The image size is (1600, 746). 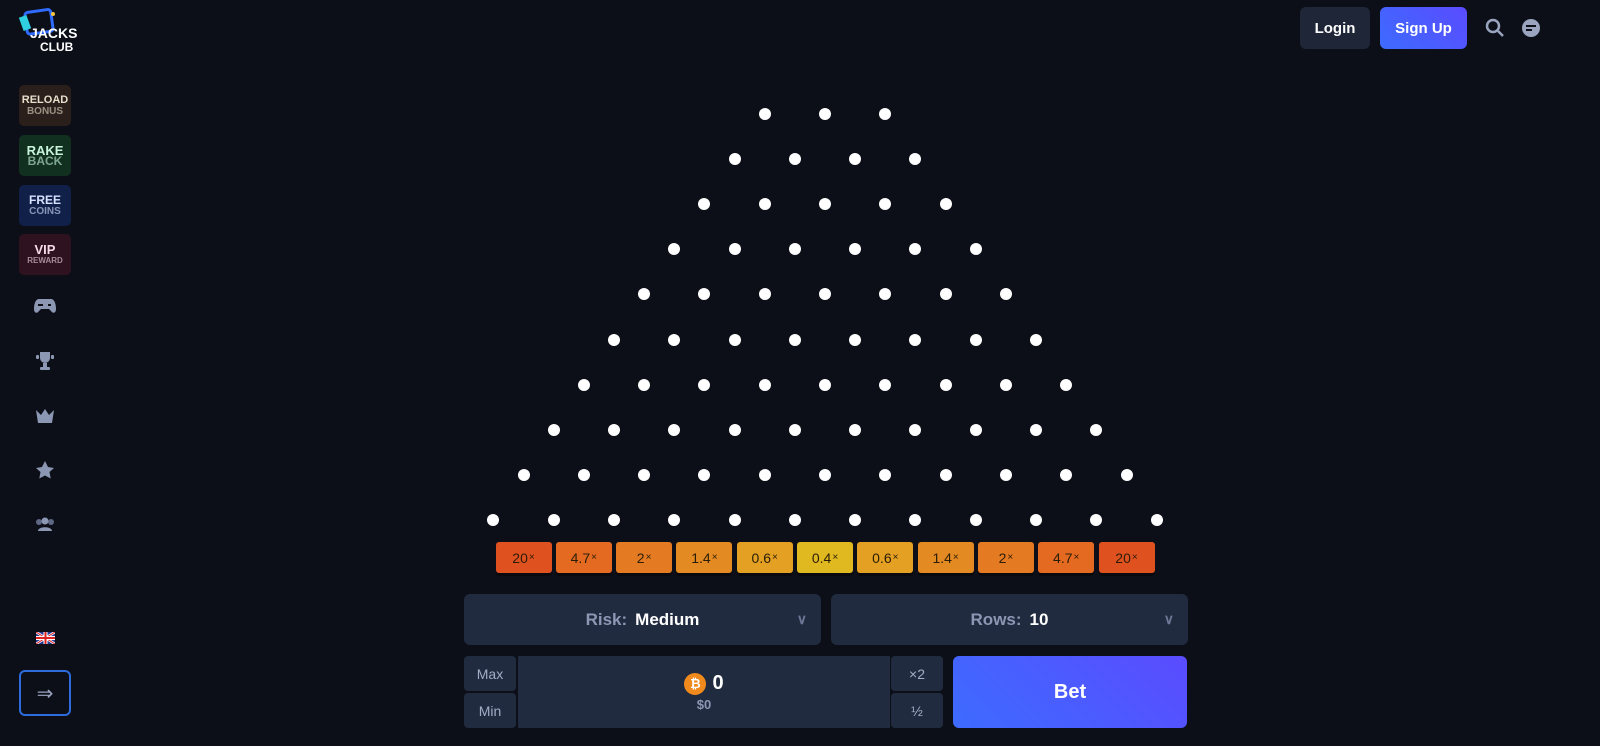 I want to click on signup-button: Sign Up, so click(x=1423, y=28).